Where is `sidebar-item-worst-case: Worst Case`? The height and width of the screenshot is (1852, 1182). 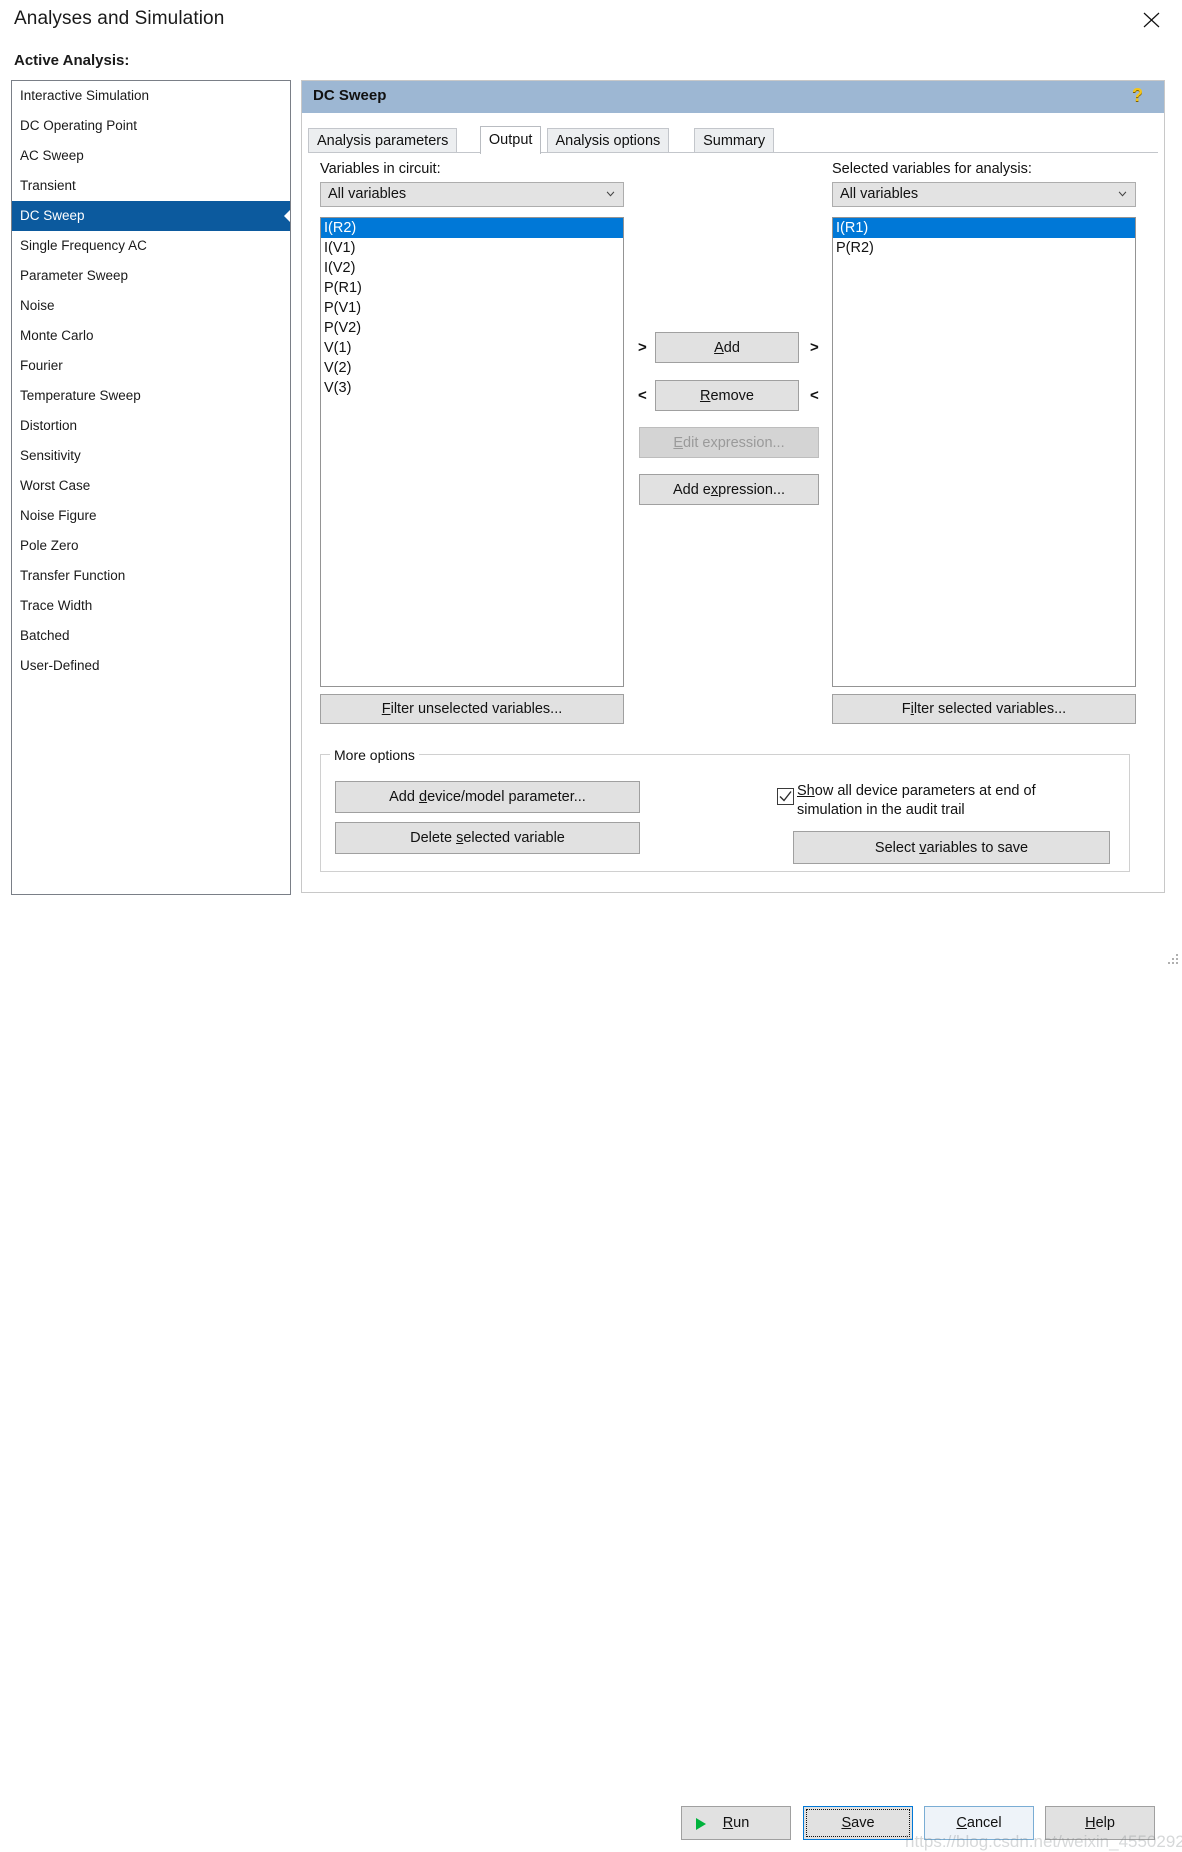
sidebar-item-worst-case: Worst Case is located at coordinates (151, 486).